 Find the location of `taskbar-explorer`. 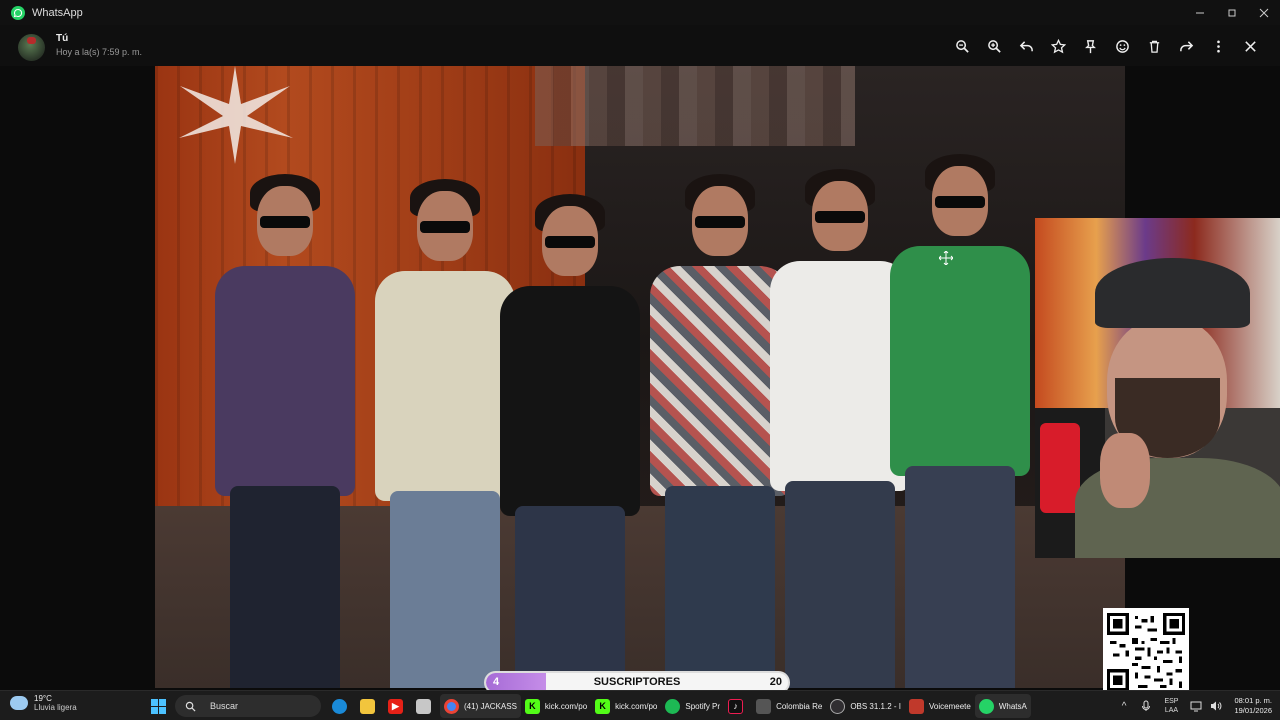

taskbar-explorer is located at coordinates (370, 706).